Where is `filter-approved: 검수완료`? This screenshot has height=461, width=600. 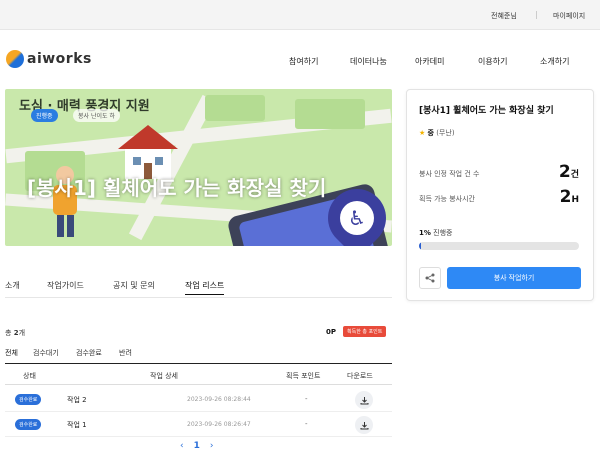 filter-approved: 검수완료 is located at coordinates (89, 353).